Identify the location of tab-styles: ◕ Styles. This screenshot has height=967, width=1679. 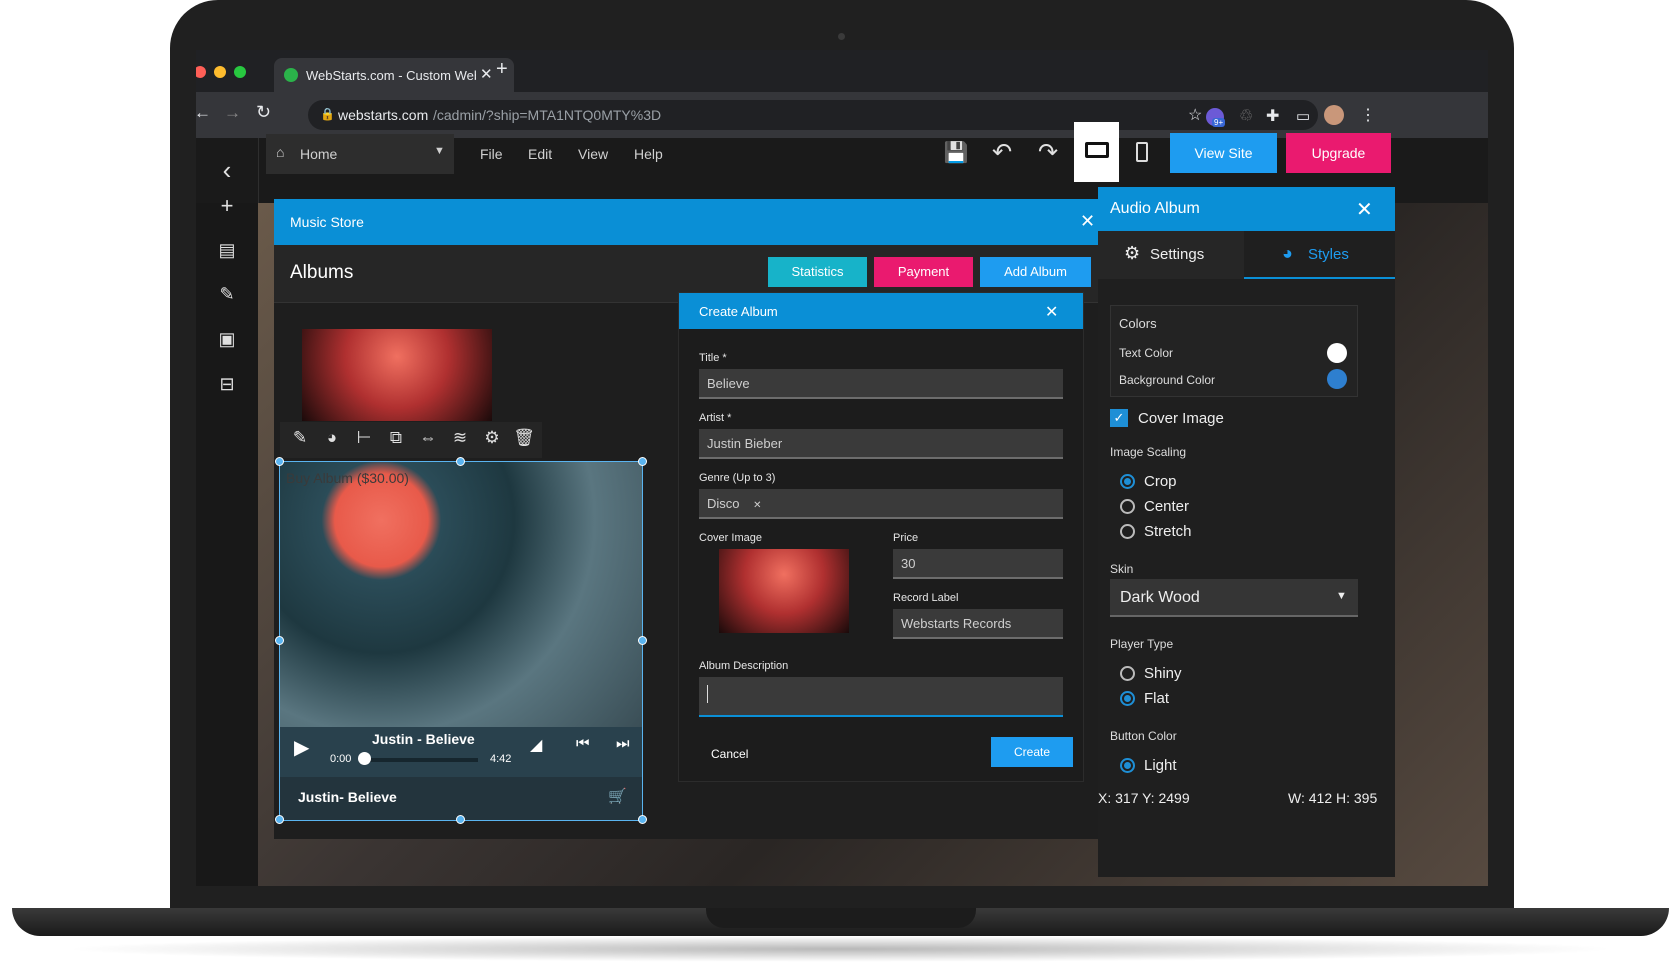
(1319, 255).